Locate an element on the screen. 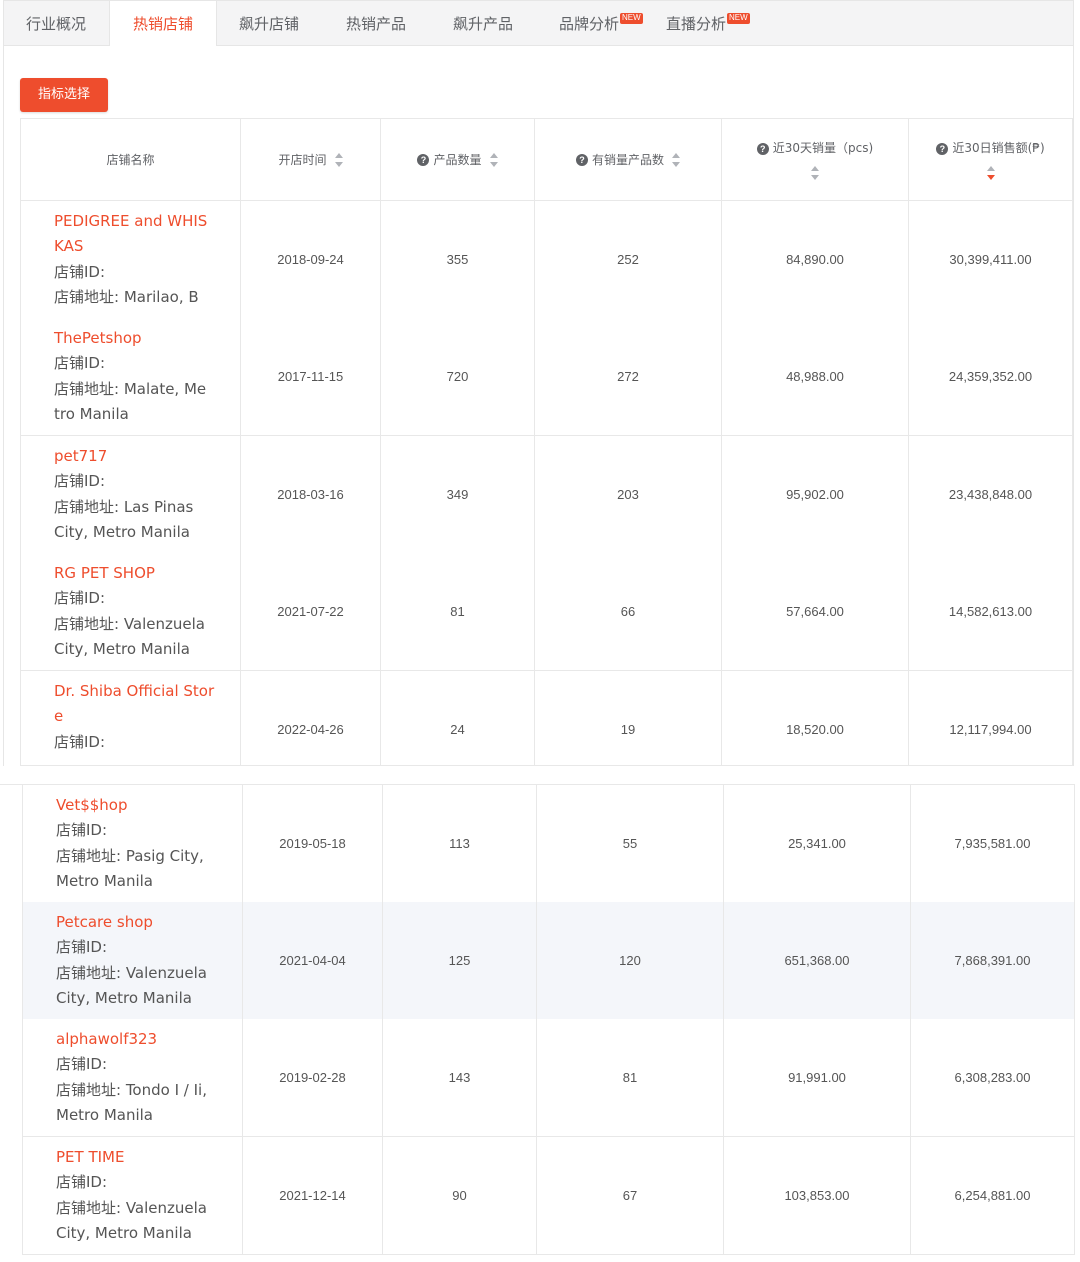 The height and width of the screenshot is (1262, 1080). store-name-link: PET TIME is located at coordinates (149, 1157).